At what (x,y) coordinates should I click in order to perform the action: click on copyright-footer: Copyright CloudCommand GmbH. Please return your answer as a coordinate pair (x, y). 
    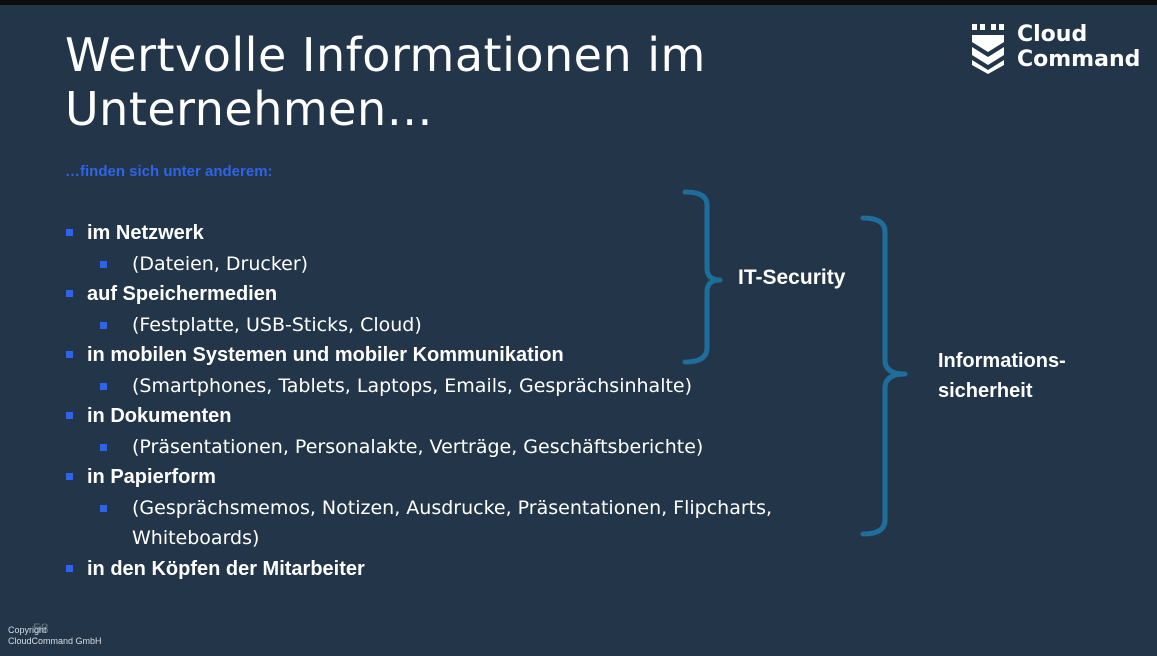
    Looking at the image, I should click on (55, 636).